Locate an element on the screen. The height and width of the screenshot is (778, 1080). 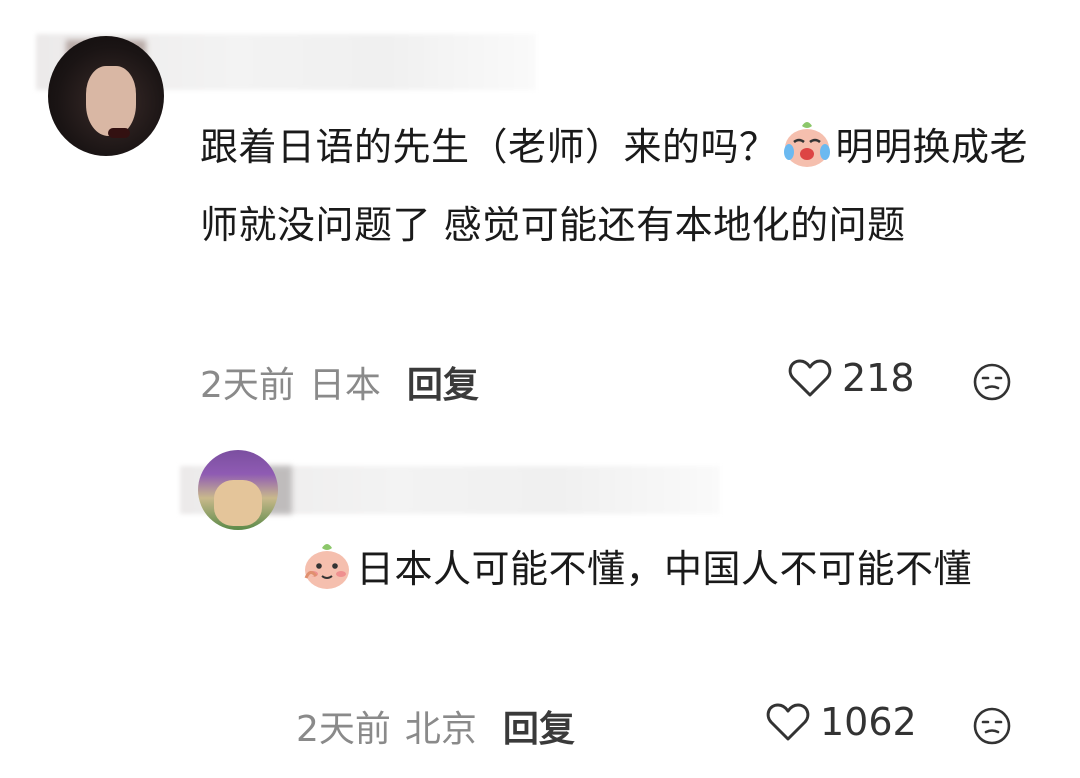
crying-laugh-emoji-icon is located at coordinates (807, 143).